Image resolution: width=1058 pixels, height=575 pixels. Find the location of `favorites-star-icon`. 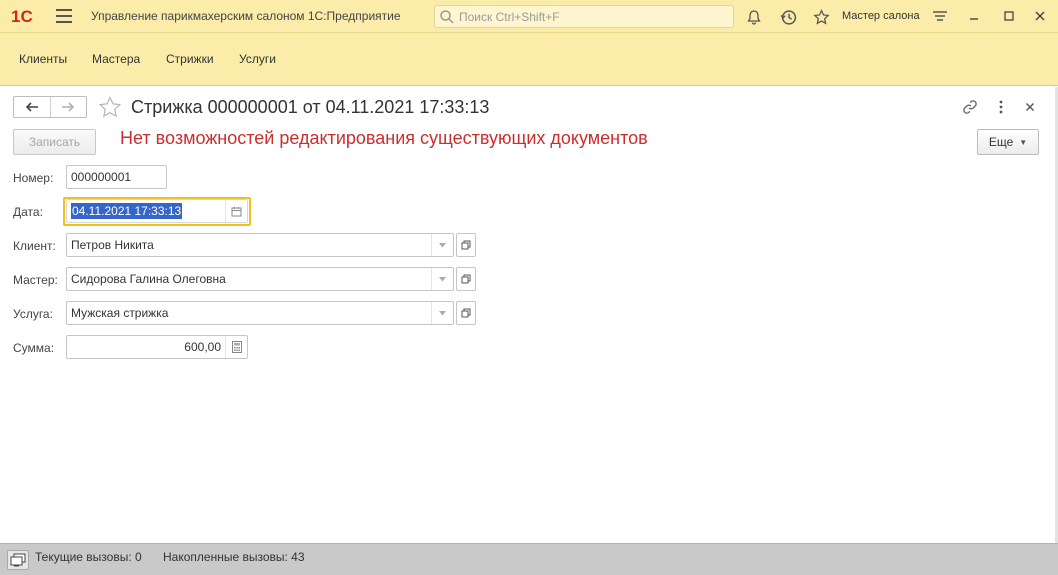

favorites-star-icon is located at coordinates (821, 17).